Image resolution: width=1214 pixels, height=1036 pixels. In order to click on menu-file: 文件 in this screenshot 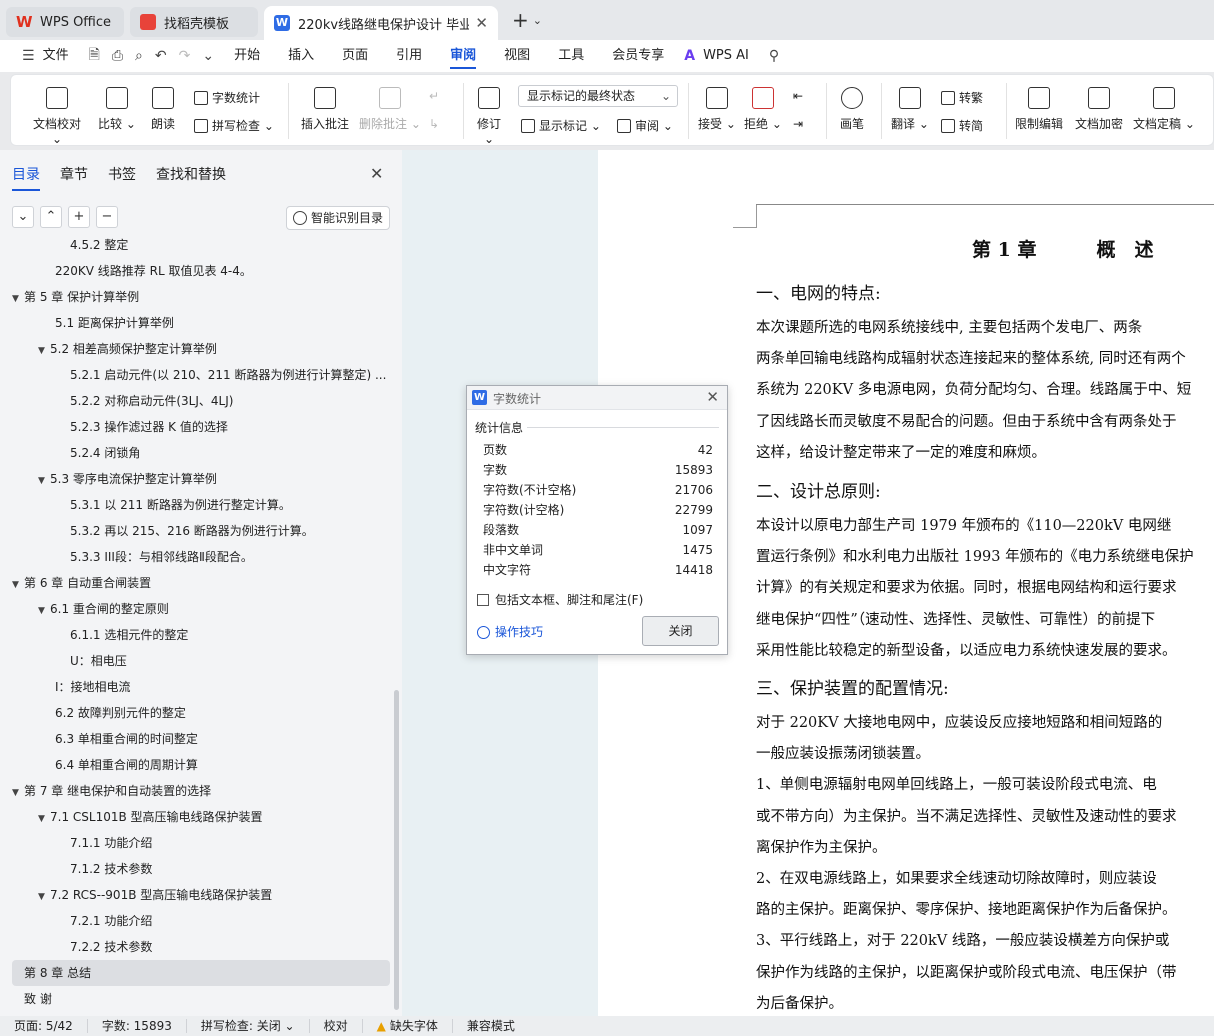, I will do `click(62, 56)`.